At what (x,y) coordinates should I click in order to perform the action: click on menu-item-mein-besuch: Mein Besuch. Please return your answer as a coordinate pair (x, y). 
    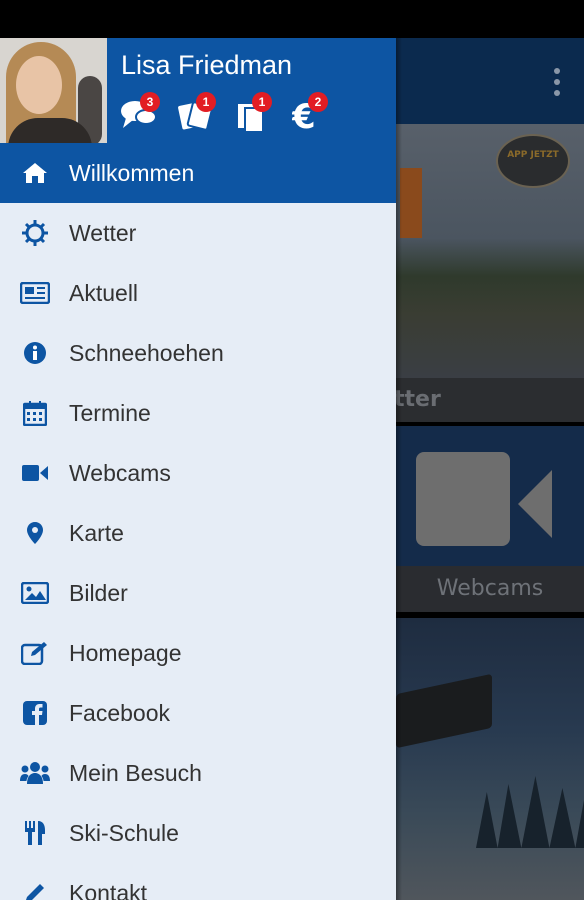
    Looking at the image, I should click on (198, 773).